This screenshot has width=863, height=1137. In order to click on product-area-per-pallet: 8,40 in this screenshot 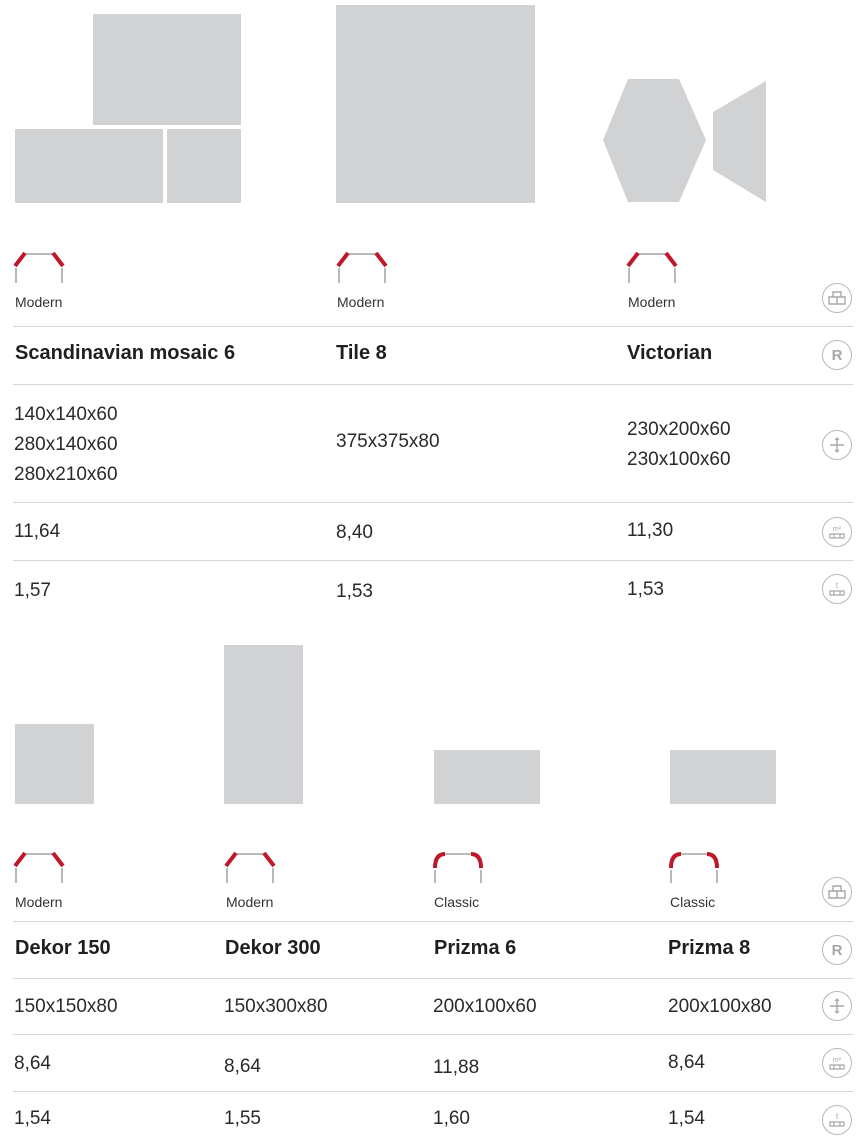, I will do `click(354, 532)`.